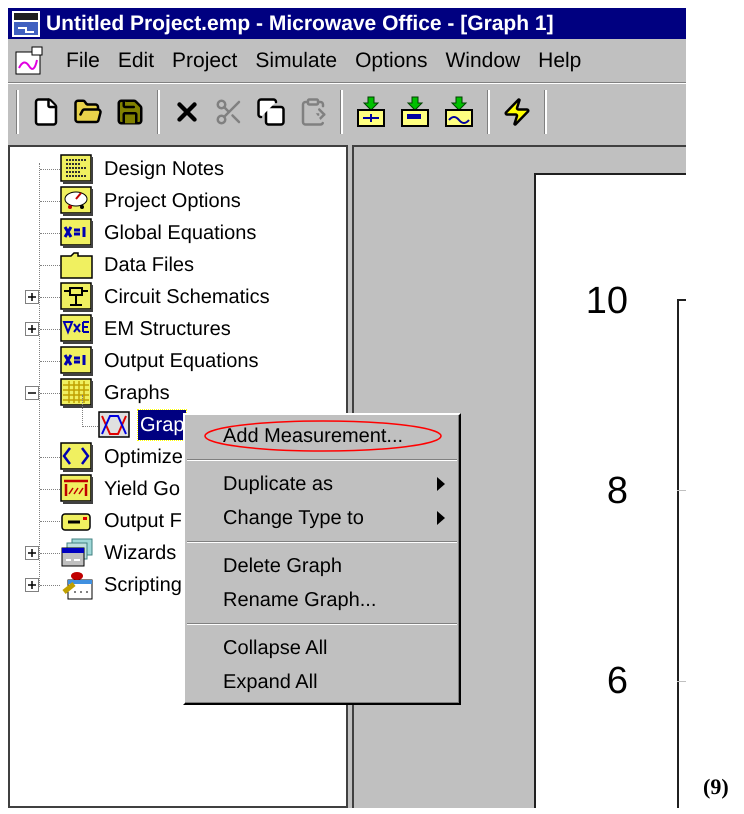 The height and width of the screenshot is (814, 744). What do you see at coordinates (560, 60) in the screenshot?
I see `menu-item: Help` at bounding box center [560, 60].